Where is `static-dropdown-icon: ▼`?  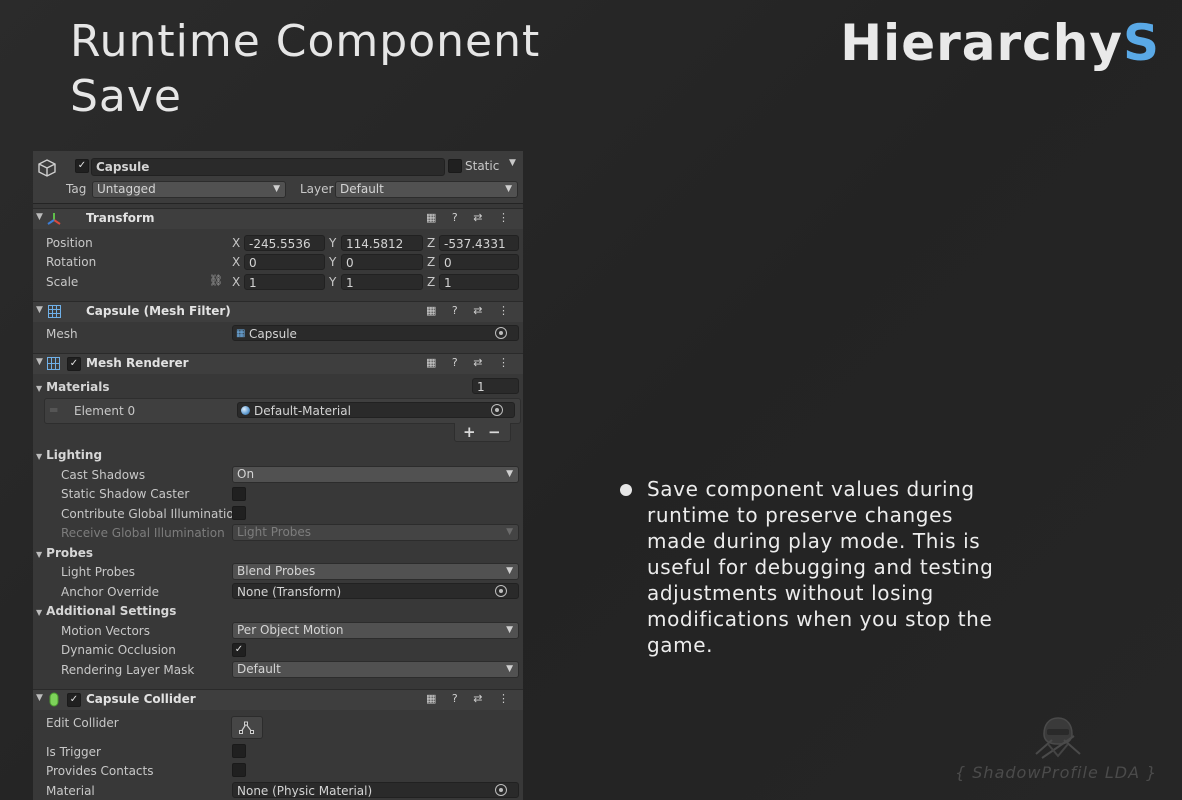 static-dropdown-icon: ▼ is located at coordinates (512, 163).